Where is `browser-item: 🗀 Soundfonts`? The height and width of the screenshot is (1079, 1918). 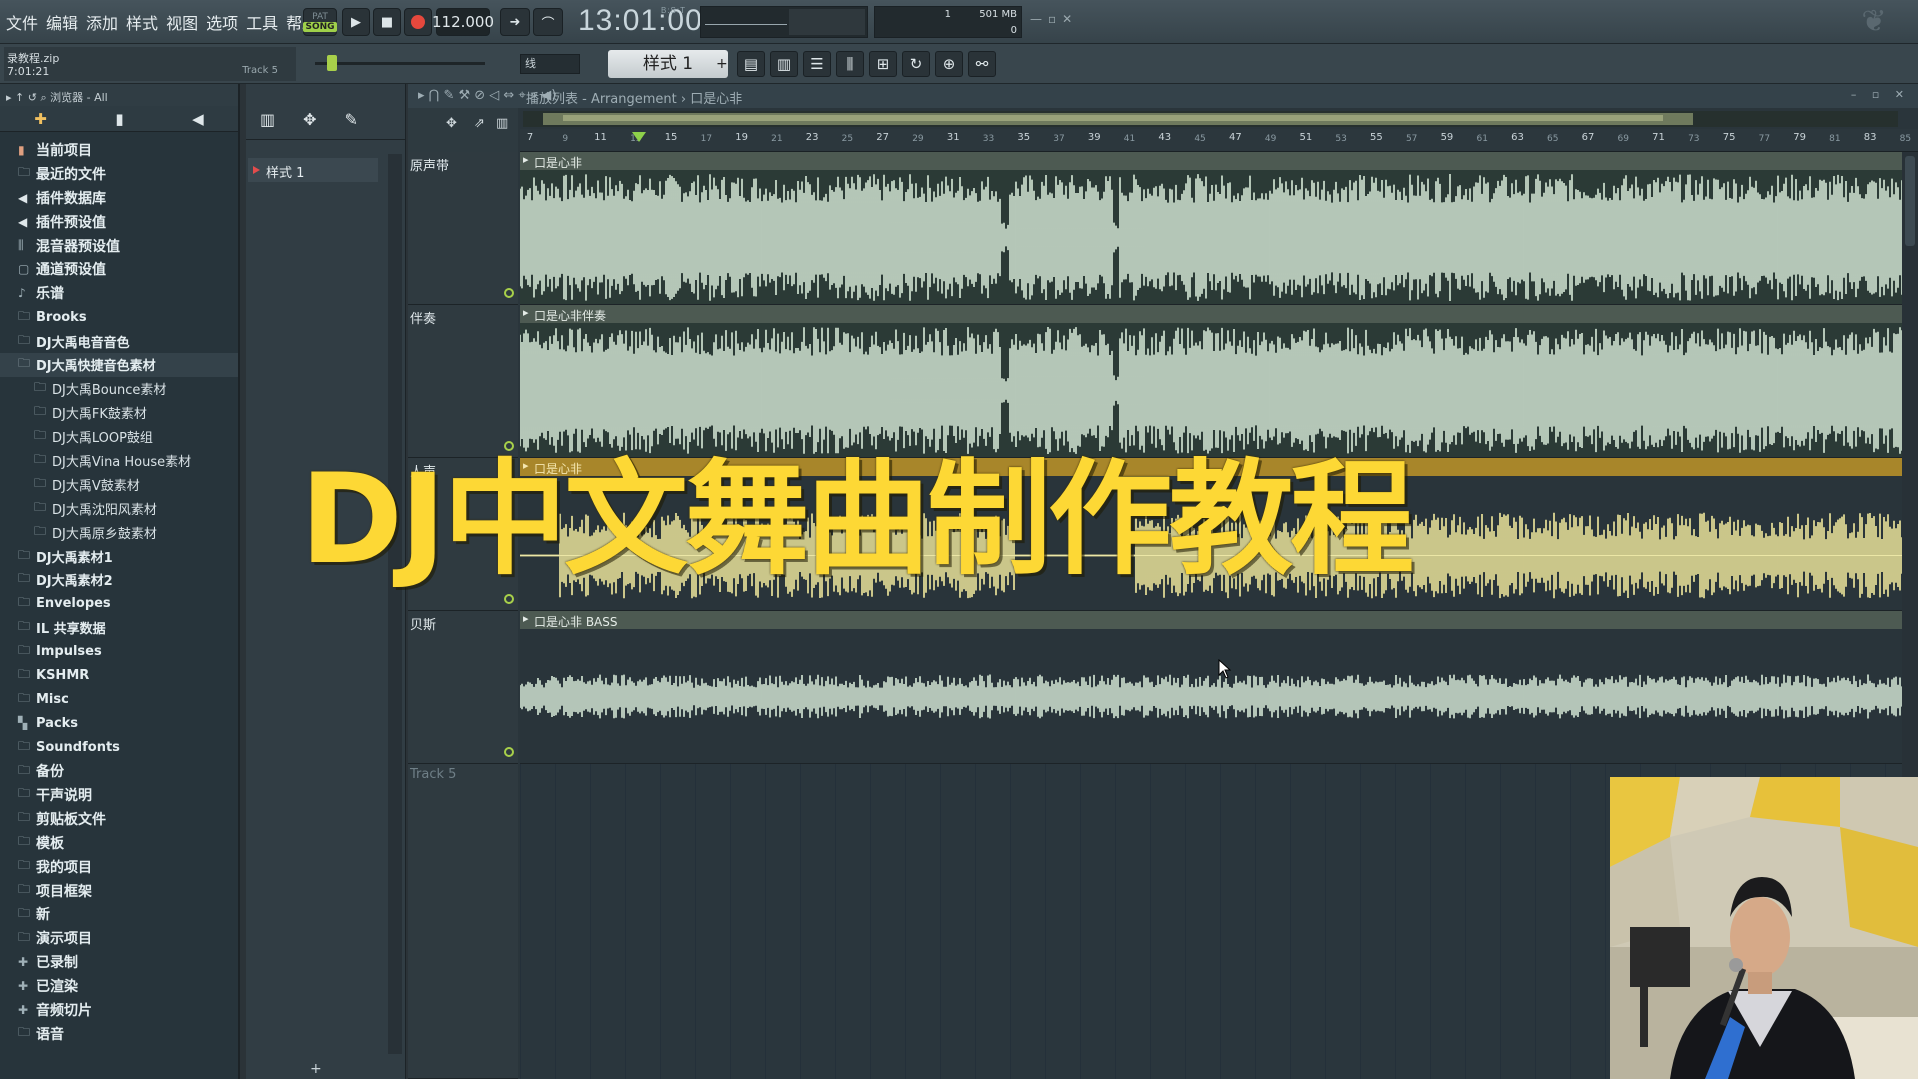 browser-item: 🗀 Soundfonts is located at coordinates (119, 747).